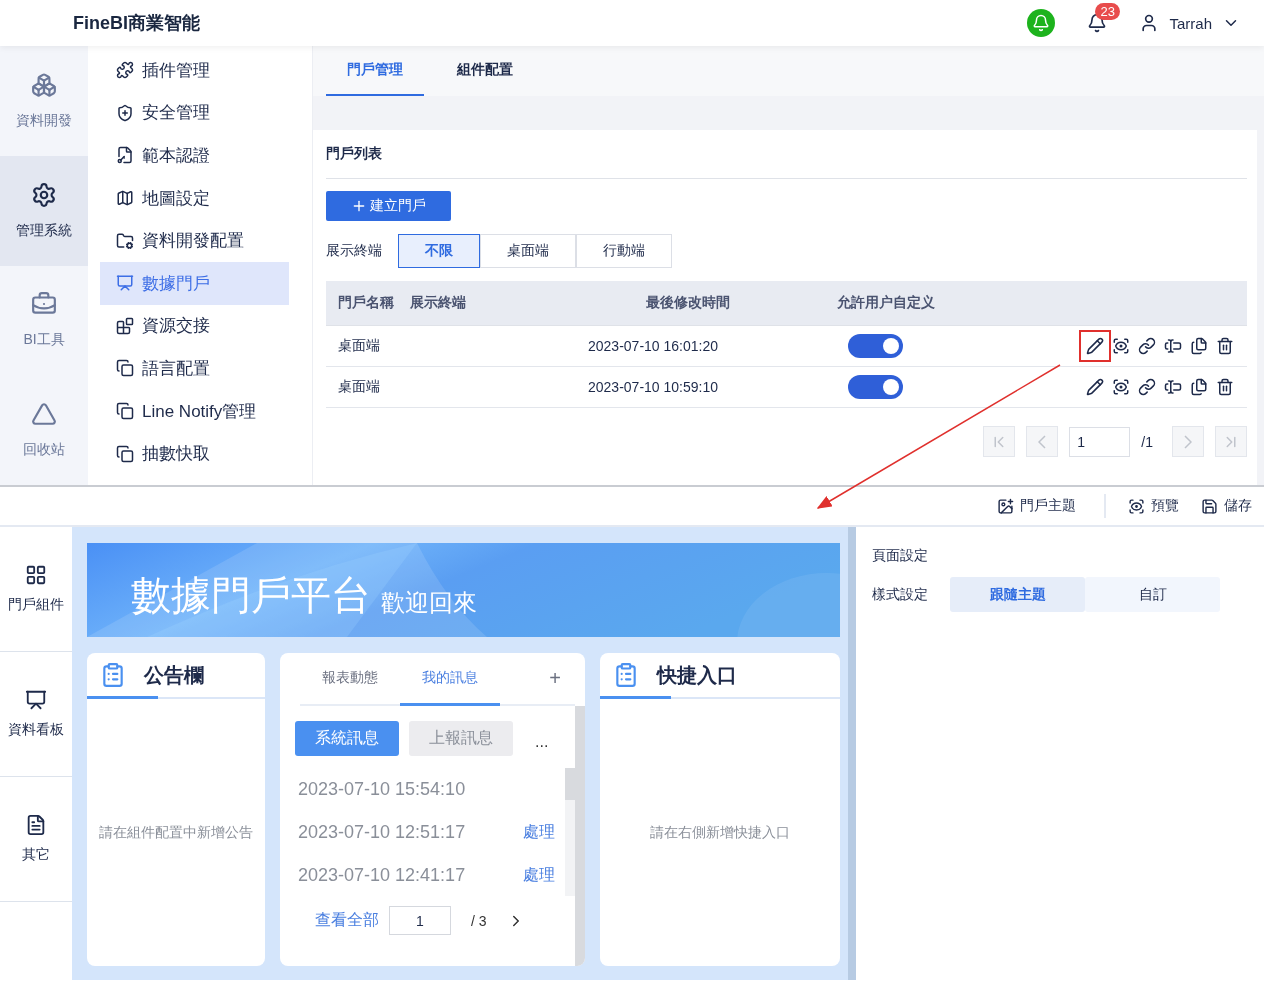  I want to click on bell-icon, so click(1041, 23).